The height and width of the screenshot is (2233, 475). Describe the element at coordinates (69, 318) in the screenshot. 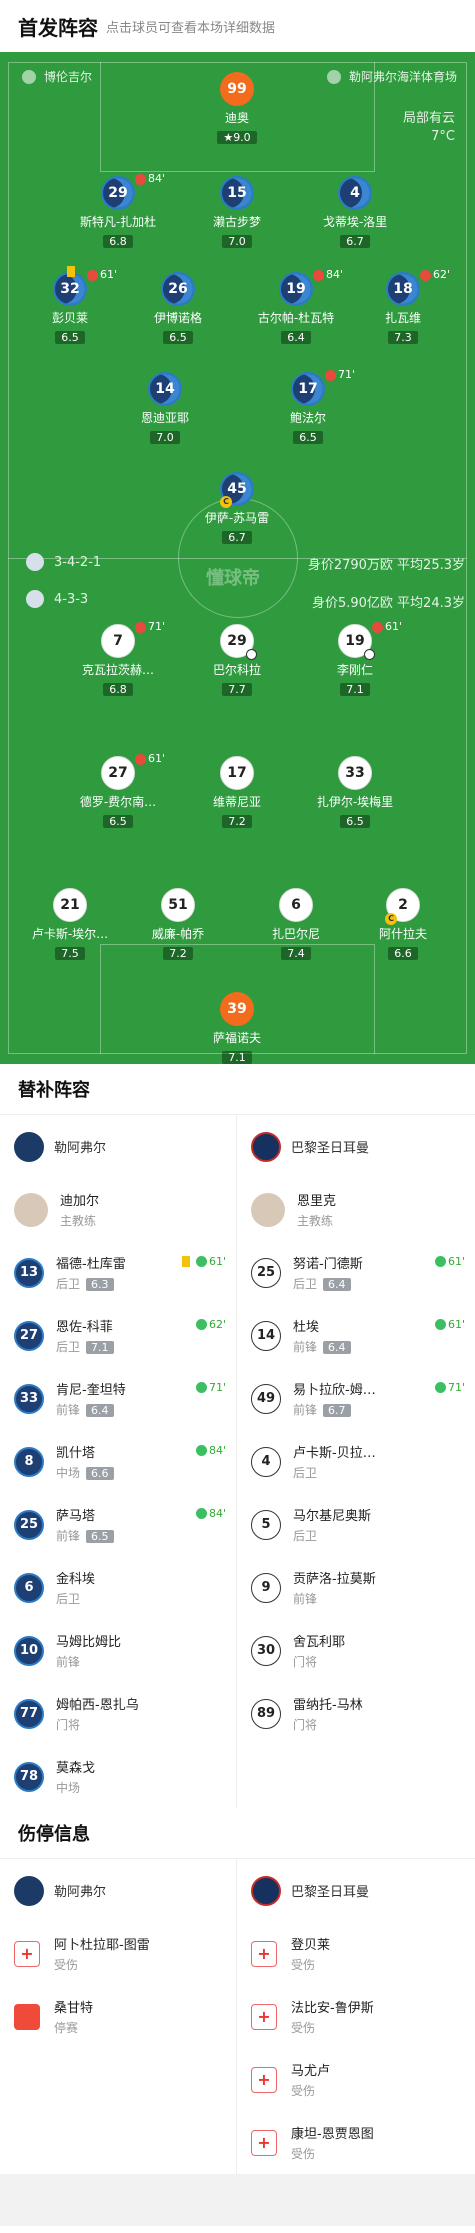

I see `player-name: 彭贝莱` at that location.